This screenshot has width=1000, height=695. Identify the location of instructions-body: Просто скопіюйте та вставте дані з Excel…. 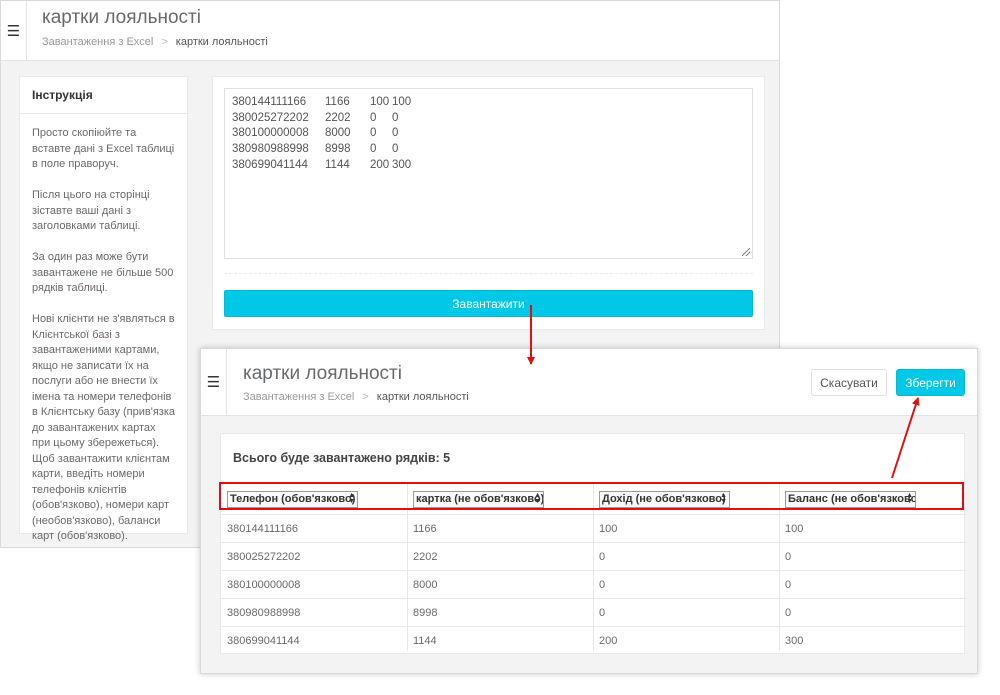
(103, 329).